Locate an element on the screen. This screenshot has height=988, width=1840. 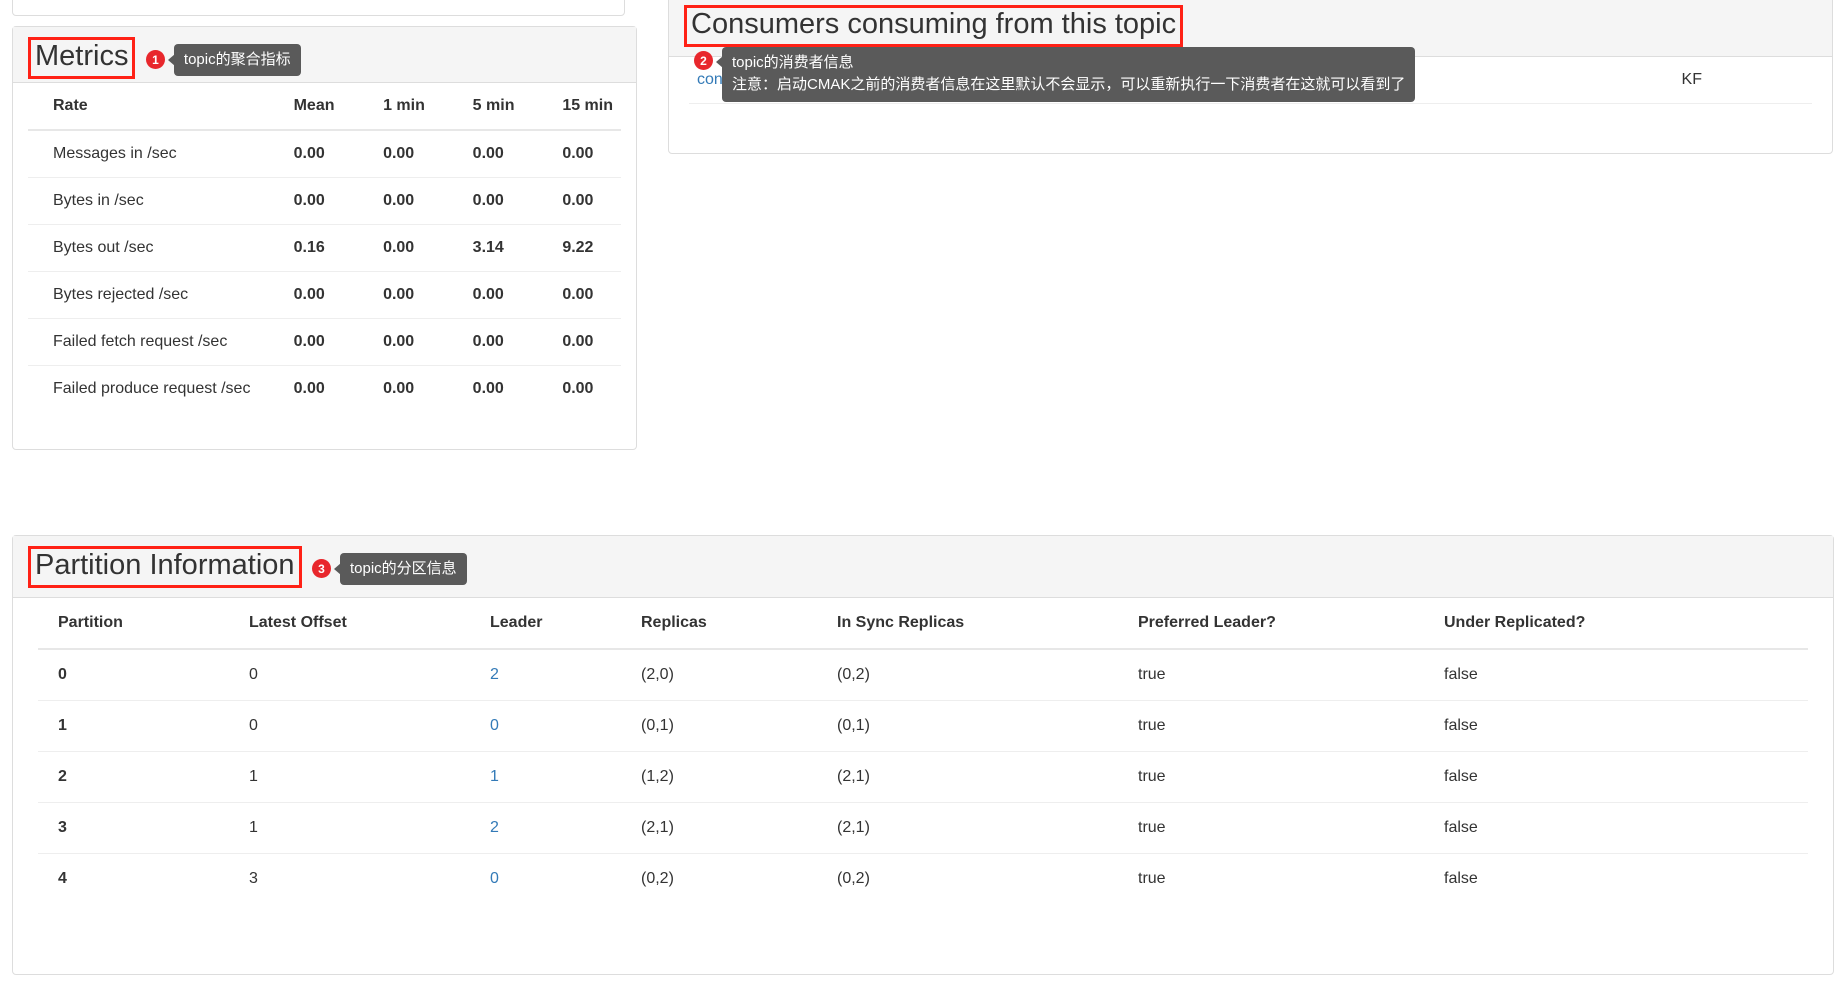
metric-name: Messages in /sec is located at coordinates (115, 153).